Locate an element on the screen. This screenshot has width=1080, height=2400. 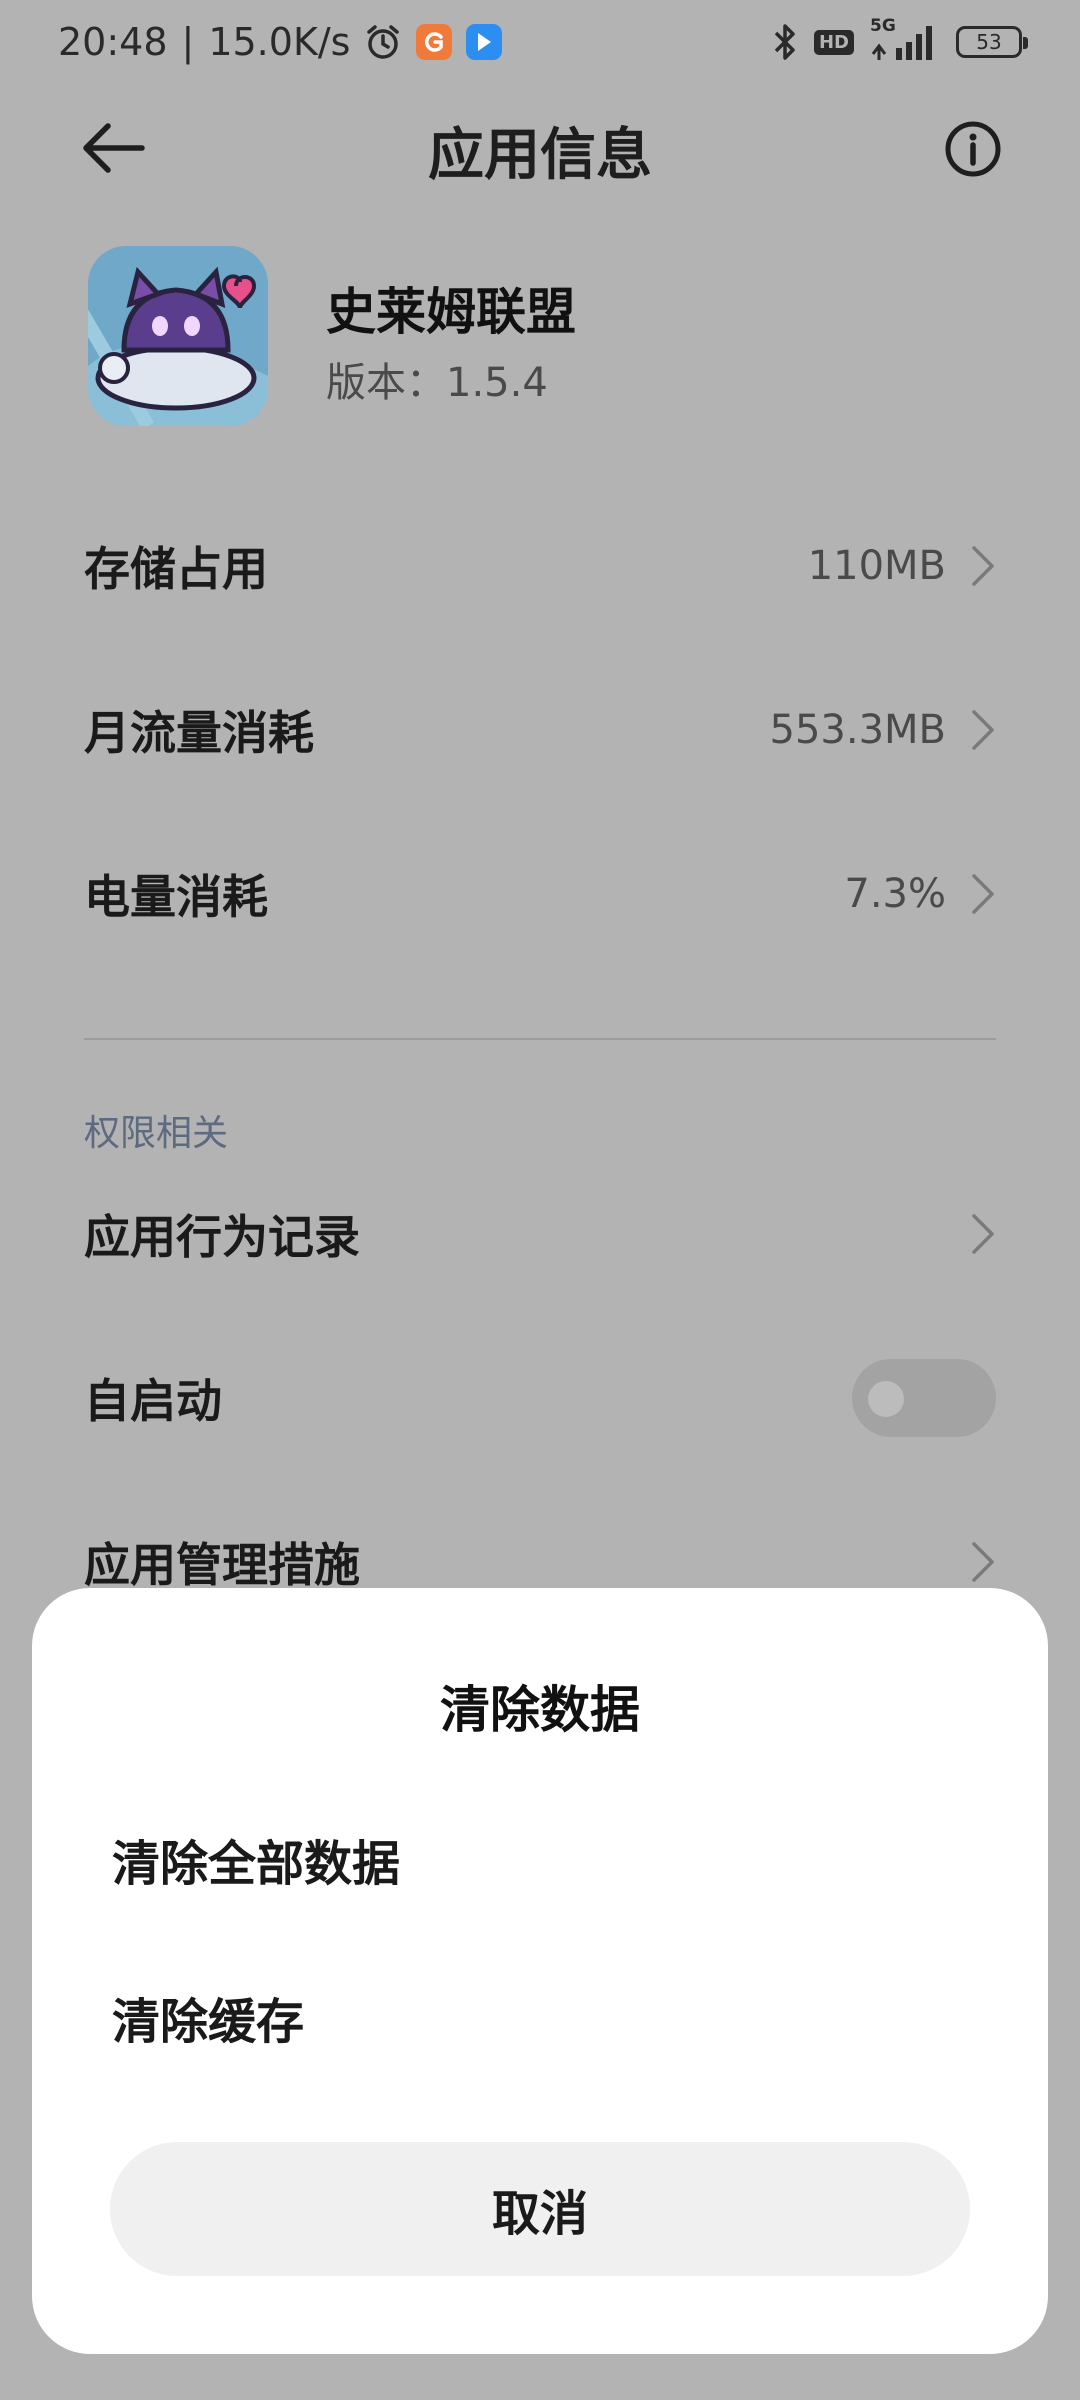
app-name: 史莱姆联盟 is located at coordinates (451, 312).